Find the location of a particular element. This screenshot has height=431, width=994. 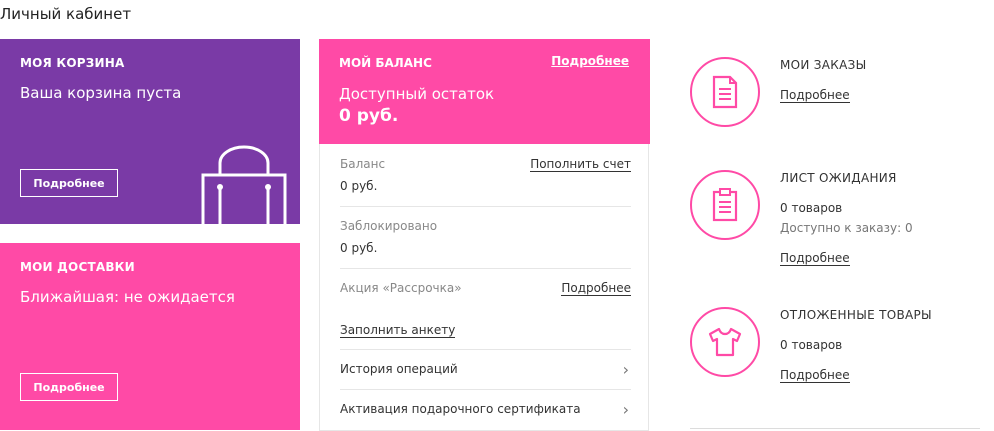

delivery-details-button: Подробнее is located at coordinates (69, 387).